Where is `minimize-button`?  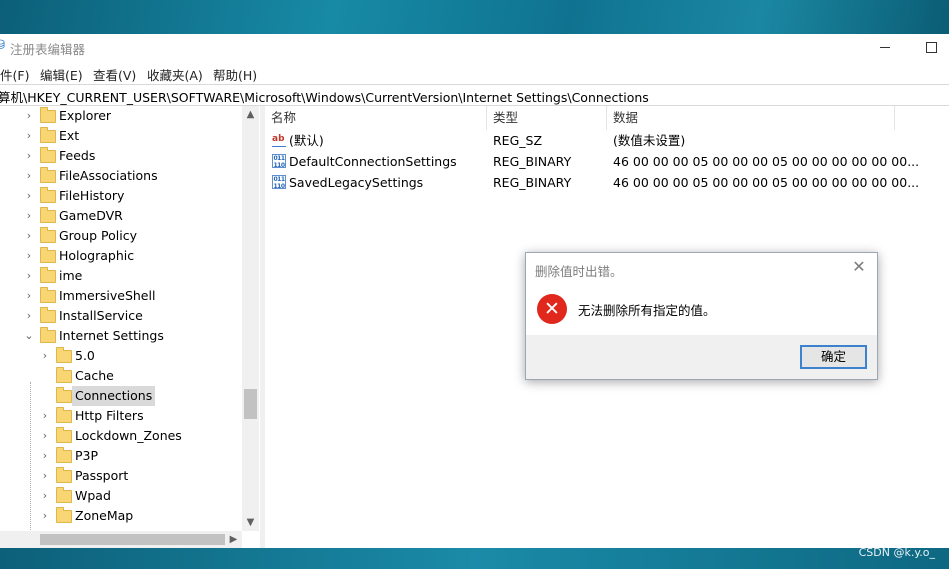
minimize-button is located at coordinates (885, 47).